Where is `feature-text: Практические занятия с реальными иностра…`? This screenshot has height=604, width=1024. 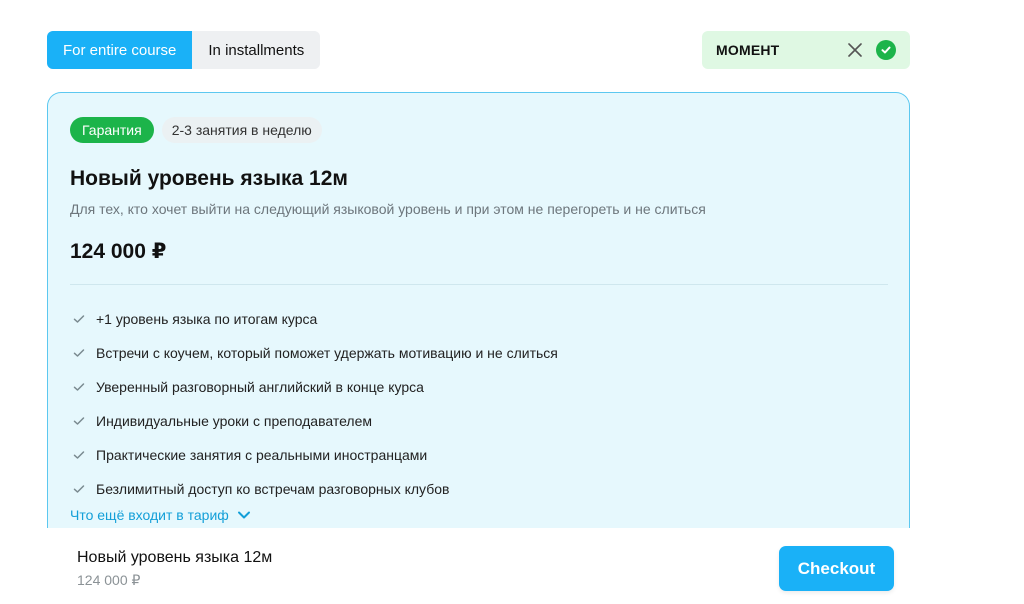
feature-text: Практические занятия с реальными иностра… is located at coordinates (262, 455).